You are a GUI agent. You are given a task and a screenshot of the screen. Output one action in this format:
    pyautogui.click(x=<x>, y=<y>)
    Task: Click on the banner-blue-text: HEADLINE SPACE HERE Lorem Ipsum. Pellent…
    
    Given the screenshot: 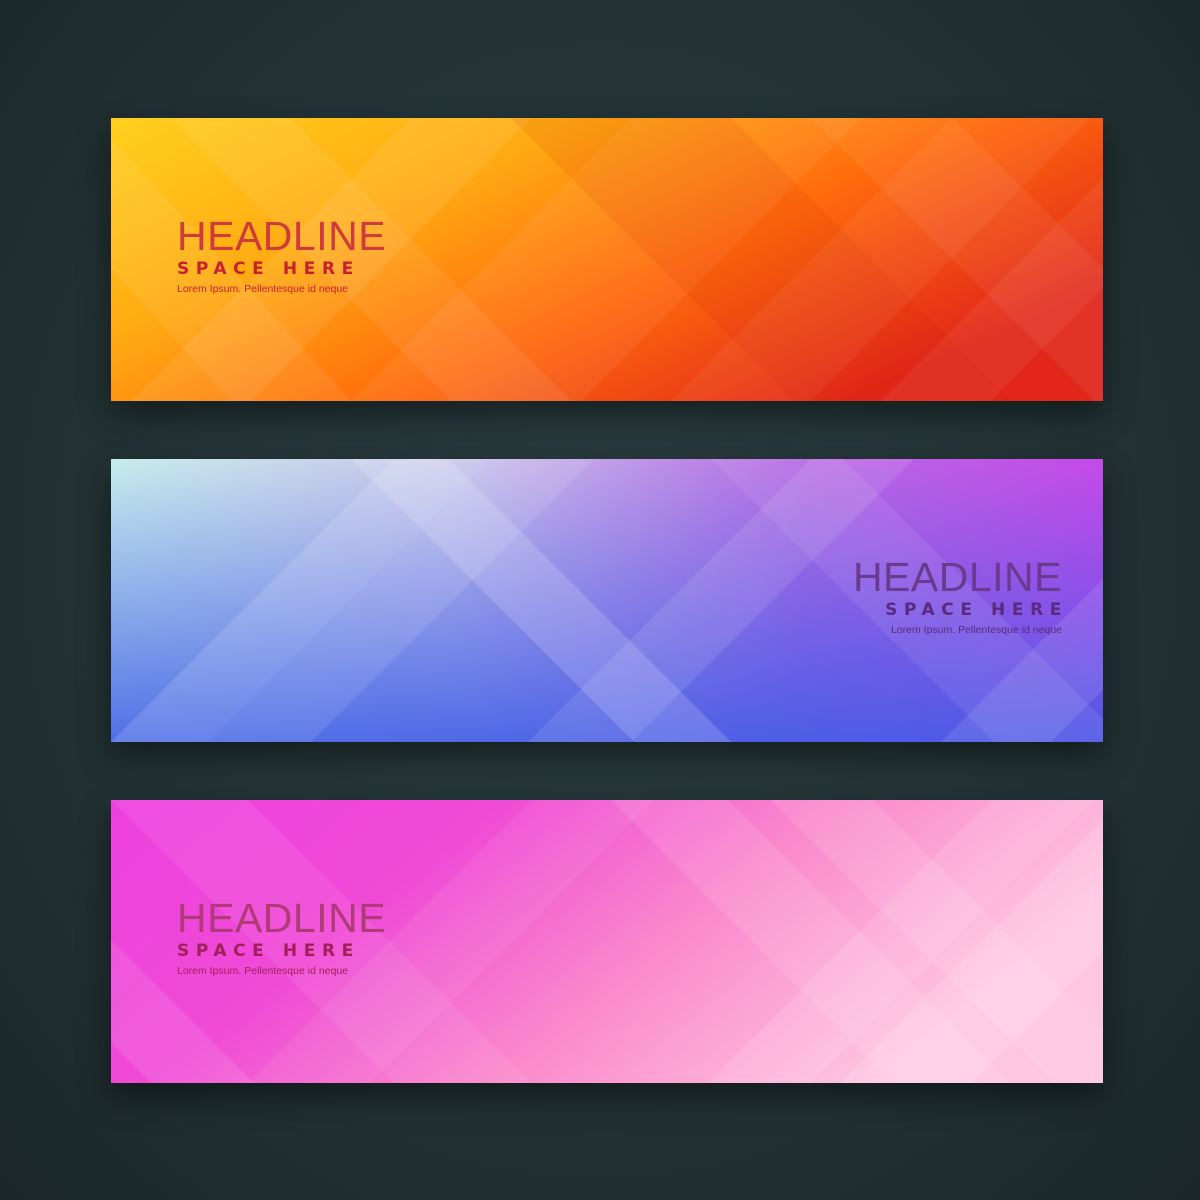 What is the action you would take?
    pyautogui.click(x=957, y=596)
    